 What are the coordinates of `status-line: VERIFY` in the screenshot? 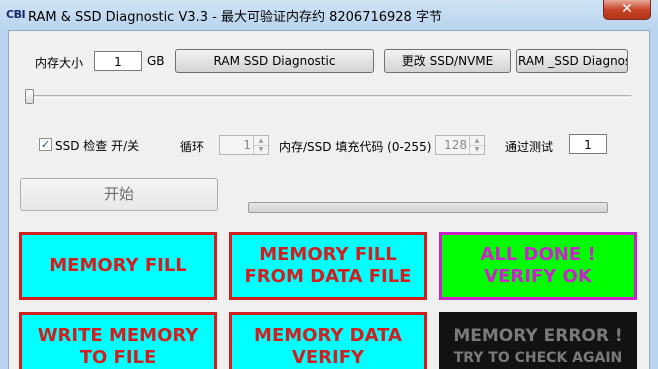 It's located at (328, 357).